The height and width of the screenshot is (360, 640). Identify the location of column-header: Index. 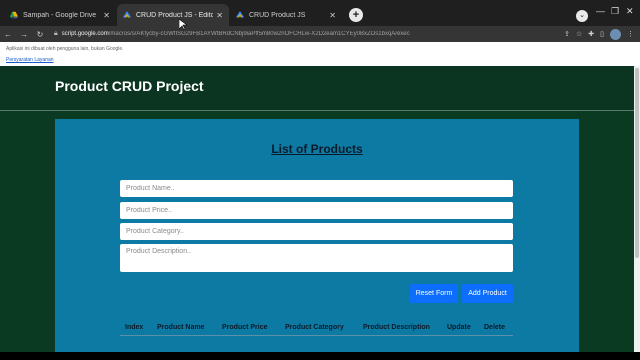
(134, 327).